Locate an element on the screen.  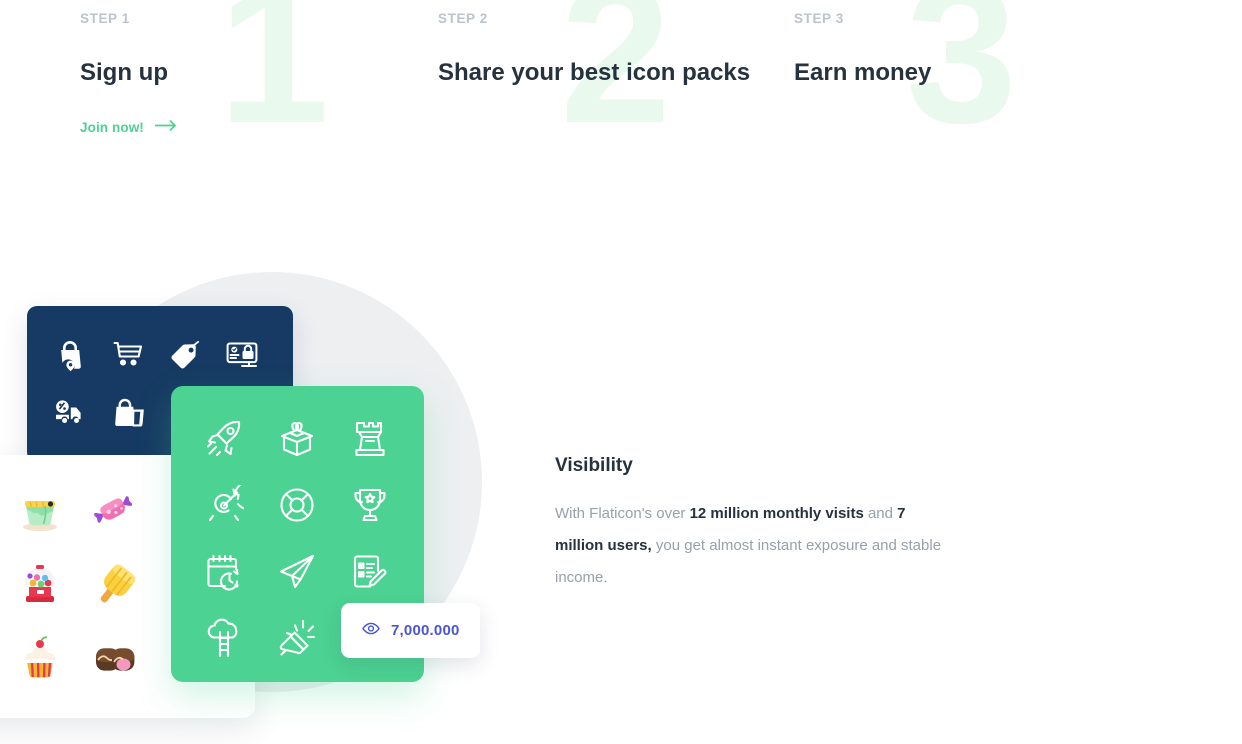
pudding-icon is located at coordinates (40, 513).